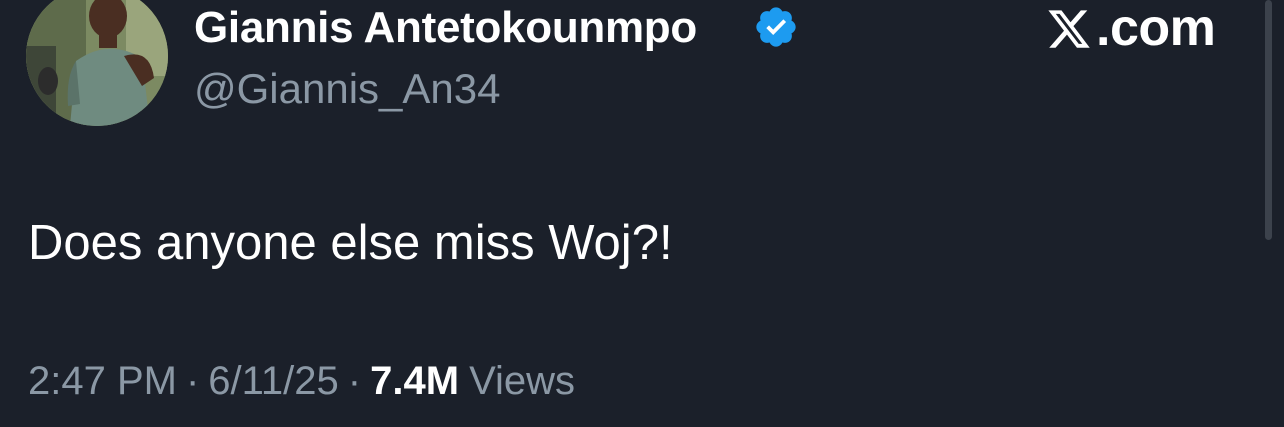 This screenshot has width=1284, height=427. I want to click on x-logo-icon, so click(1069, 29).